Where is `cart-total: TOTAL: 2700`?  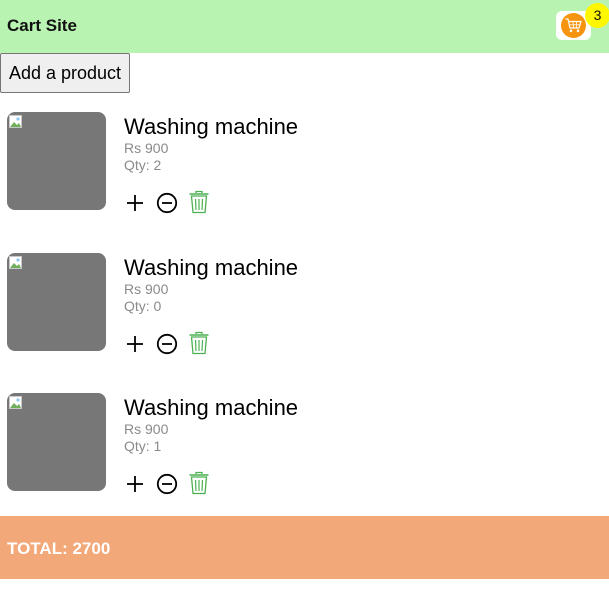
cart-total: TOTAL: 2700 is located at coordinates (59, 548).